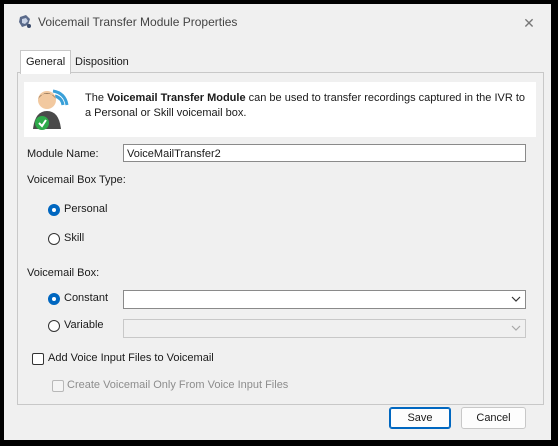 This screenshot has width=558, height=446. I want to click on constant-combobox, so click(324, 299).